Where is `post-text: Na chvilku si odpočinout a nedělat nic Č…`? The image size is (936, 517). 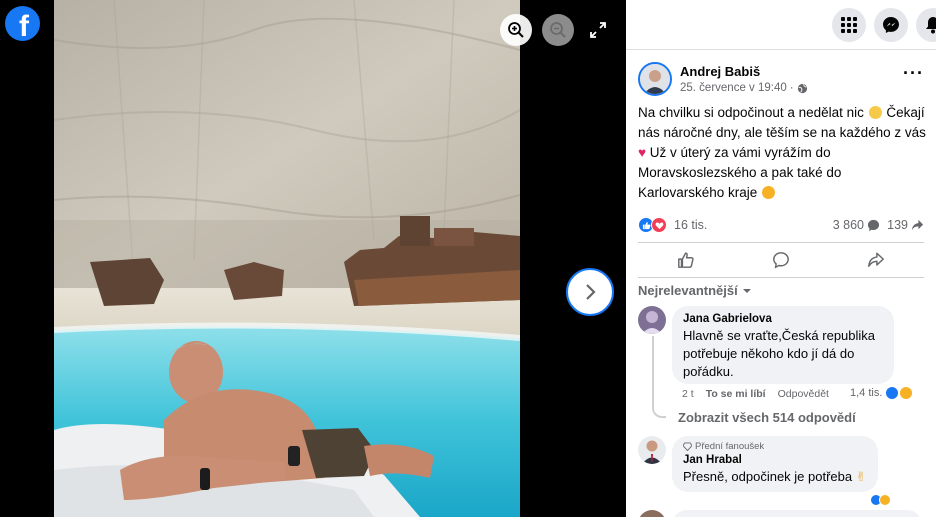
post-text: Na chvilku si odpočinout a nedělat nic Č… is located at coordinates (784, 153).